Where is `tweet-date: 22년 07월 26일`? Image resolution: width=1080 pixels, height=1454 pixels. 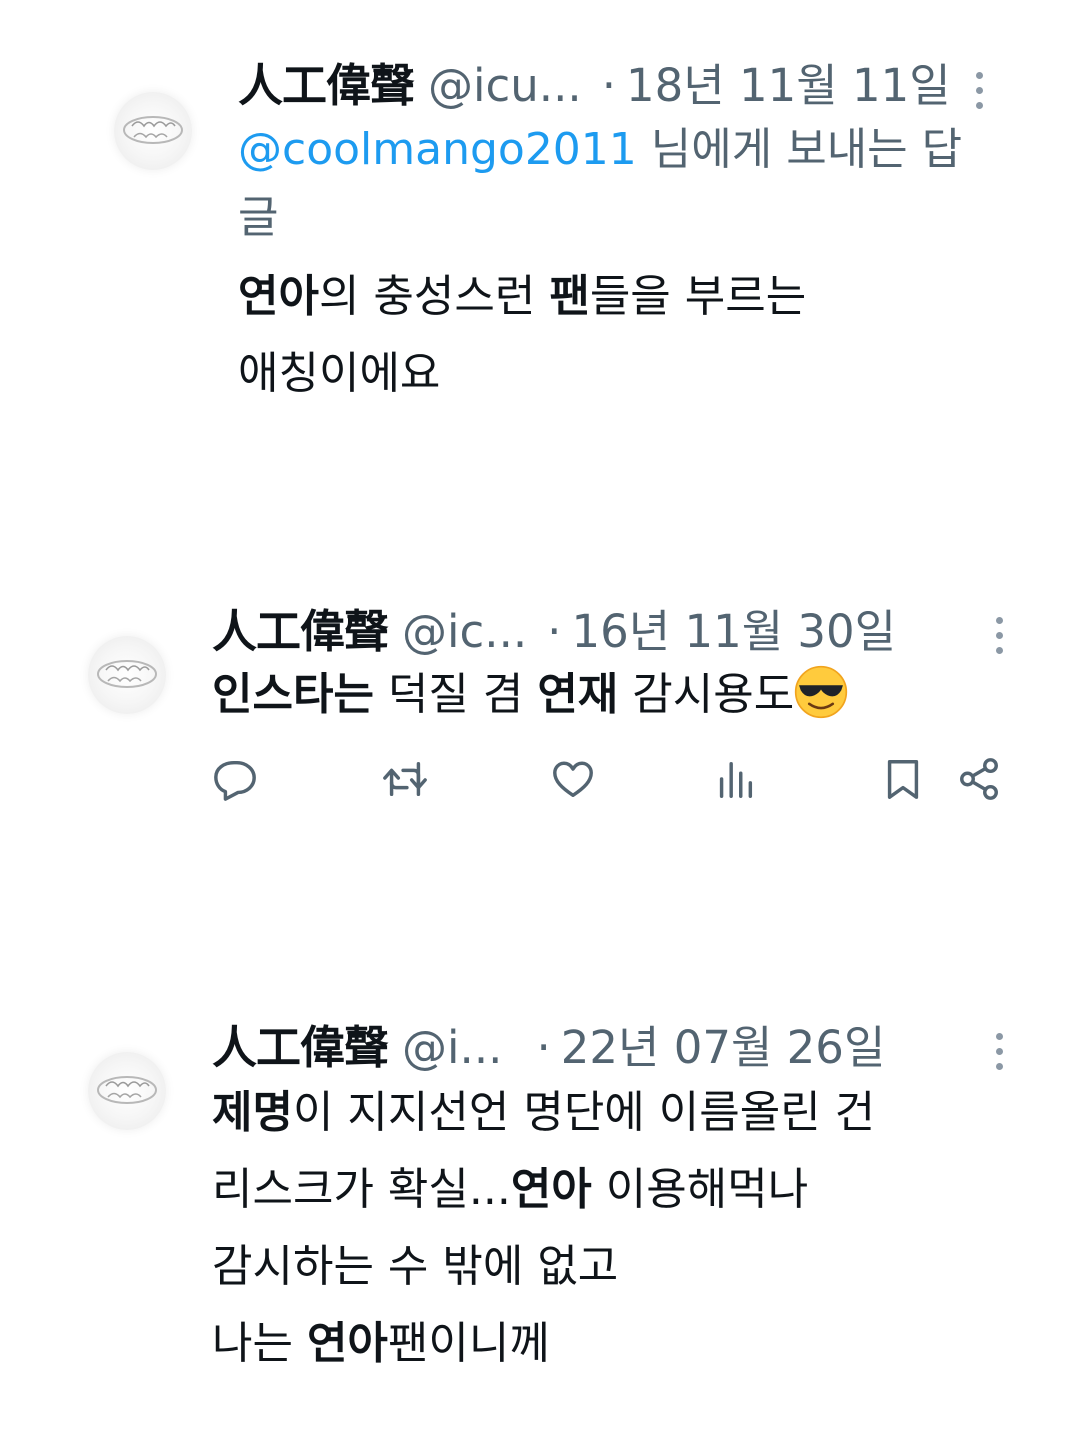 tweet-date: 22년 07월 26일 is located at coordinates (723, 1047).